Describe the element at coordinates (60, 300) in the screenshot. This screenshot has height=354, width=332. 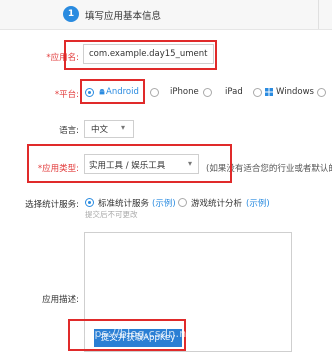
I see `description-label: 应用描述:` at that location.